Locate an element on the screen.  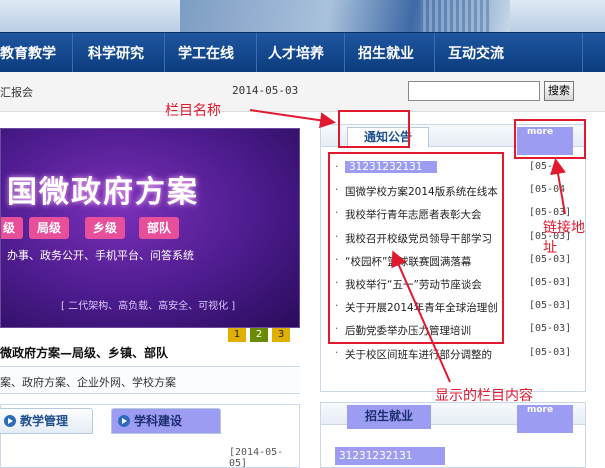
slide-dot-active: 2 is located at coordinates (259, 335).